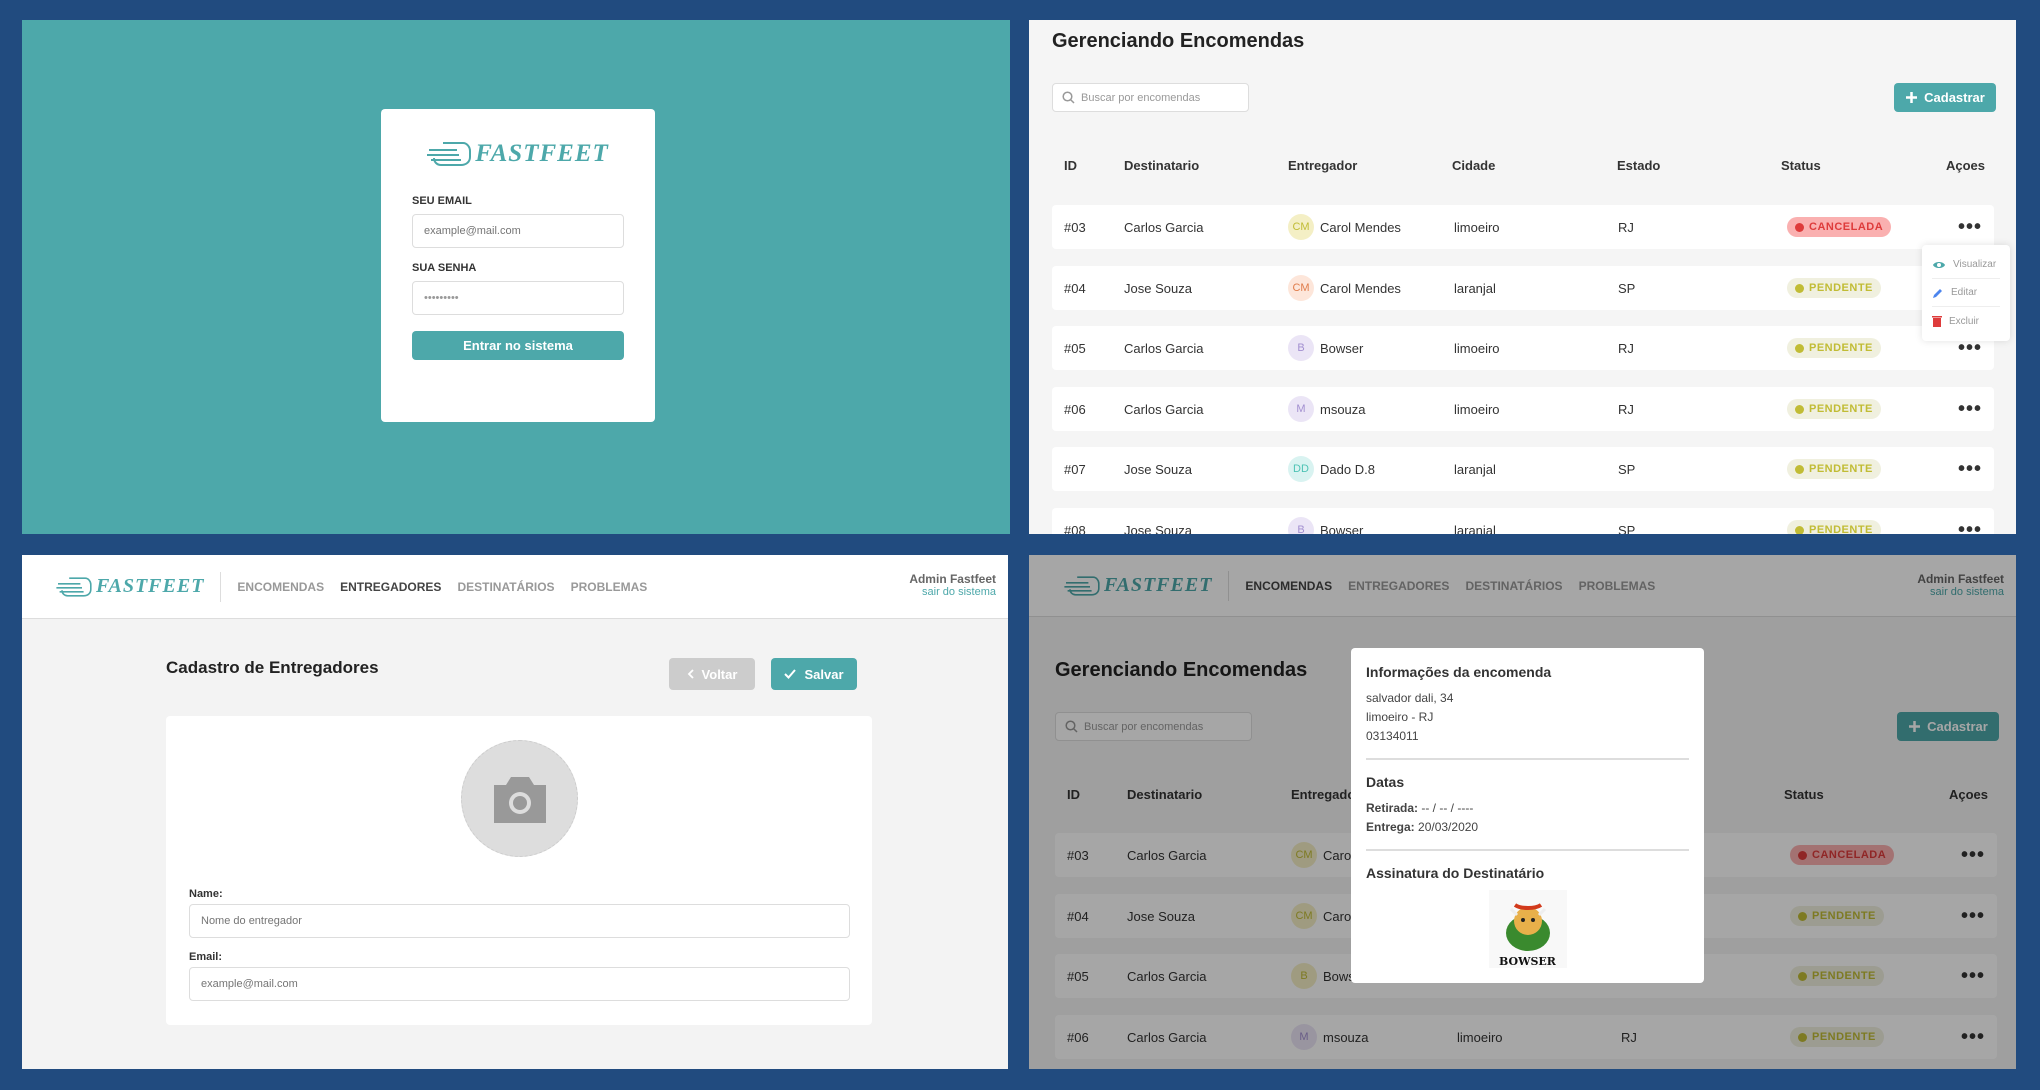  What do you see at coordinates (505, 587) in the screenshot?
I see `nav-recipients: DESTINATÁRIOS` at bounding box center [505, 587].